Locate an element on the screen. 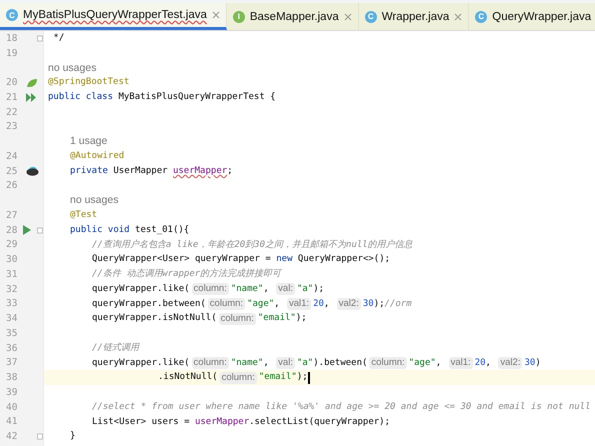 Image resolution: width=595 pixels, height=446 pixels. code-comment: //select * from user where name like '%a%' and age >= 20 and age <= 30 and email is not null is located at coordinates (341, 407).